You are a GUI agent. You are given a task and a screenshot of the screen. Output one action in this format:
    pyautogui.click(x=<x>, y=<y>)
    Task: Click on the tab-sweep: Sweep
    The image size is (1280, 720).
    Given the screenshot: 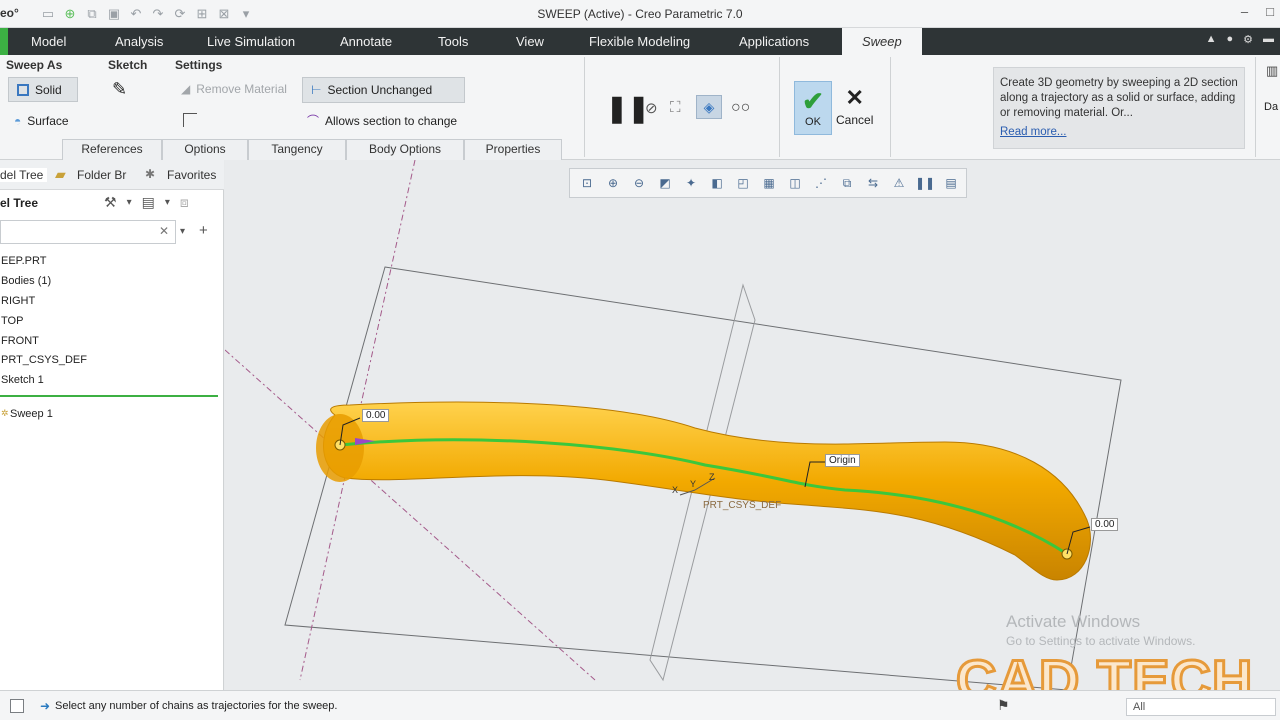 What is the action you would take?
    pyautogui.click(x=882, y=41)
    